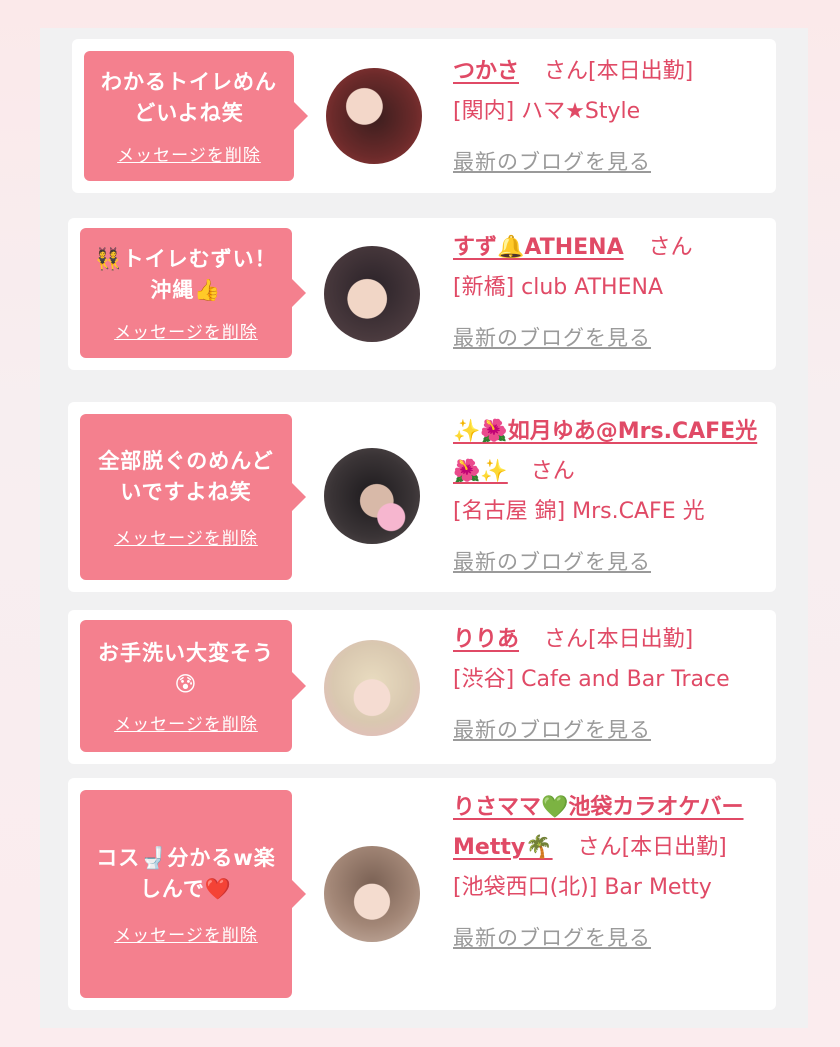  Describe the element at coordinates (186, 274) in the screenshot. I see `message-text: 👯トイレむずい！沖縄👍` at that location.